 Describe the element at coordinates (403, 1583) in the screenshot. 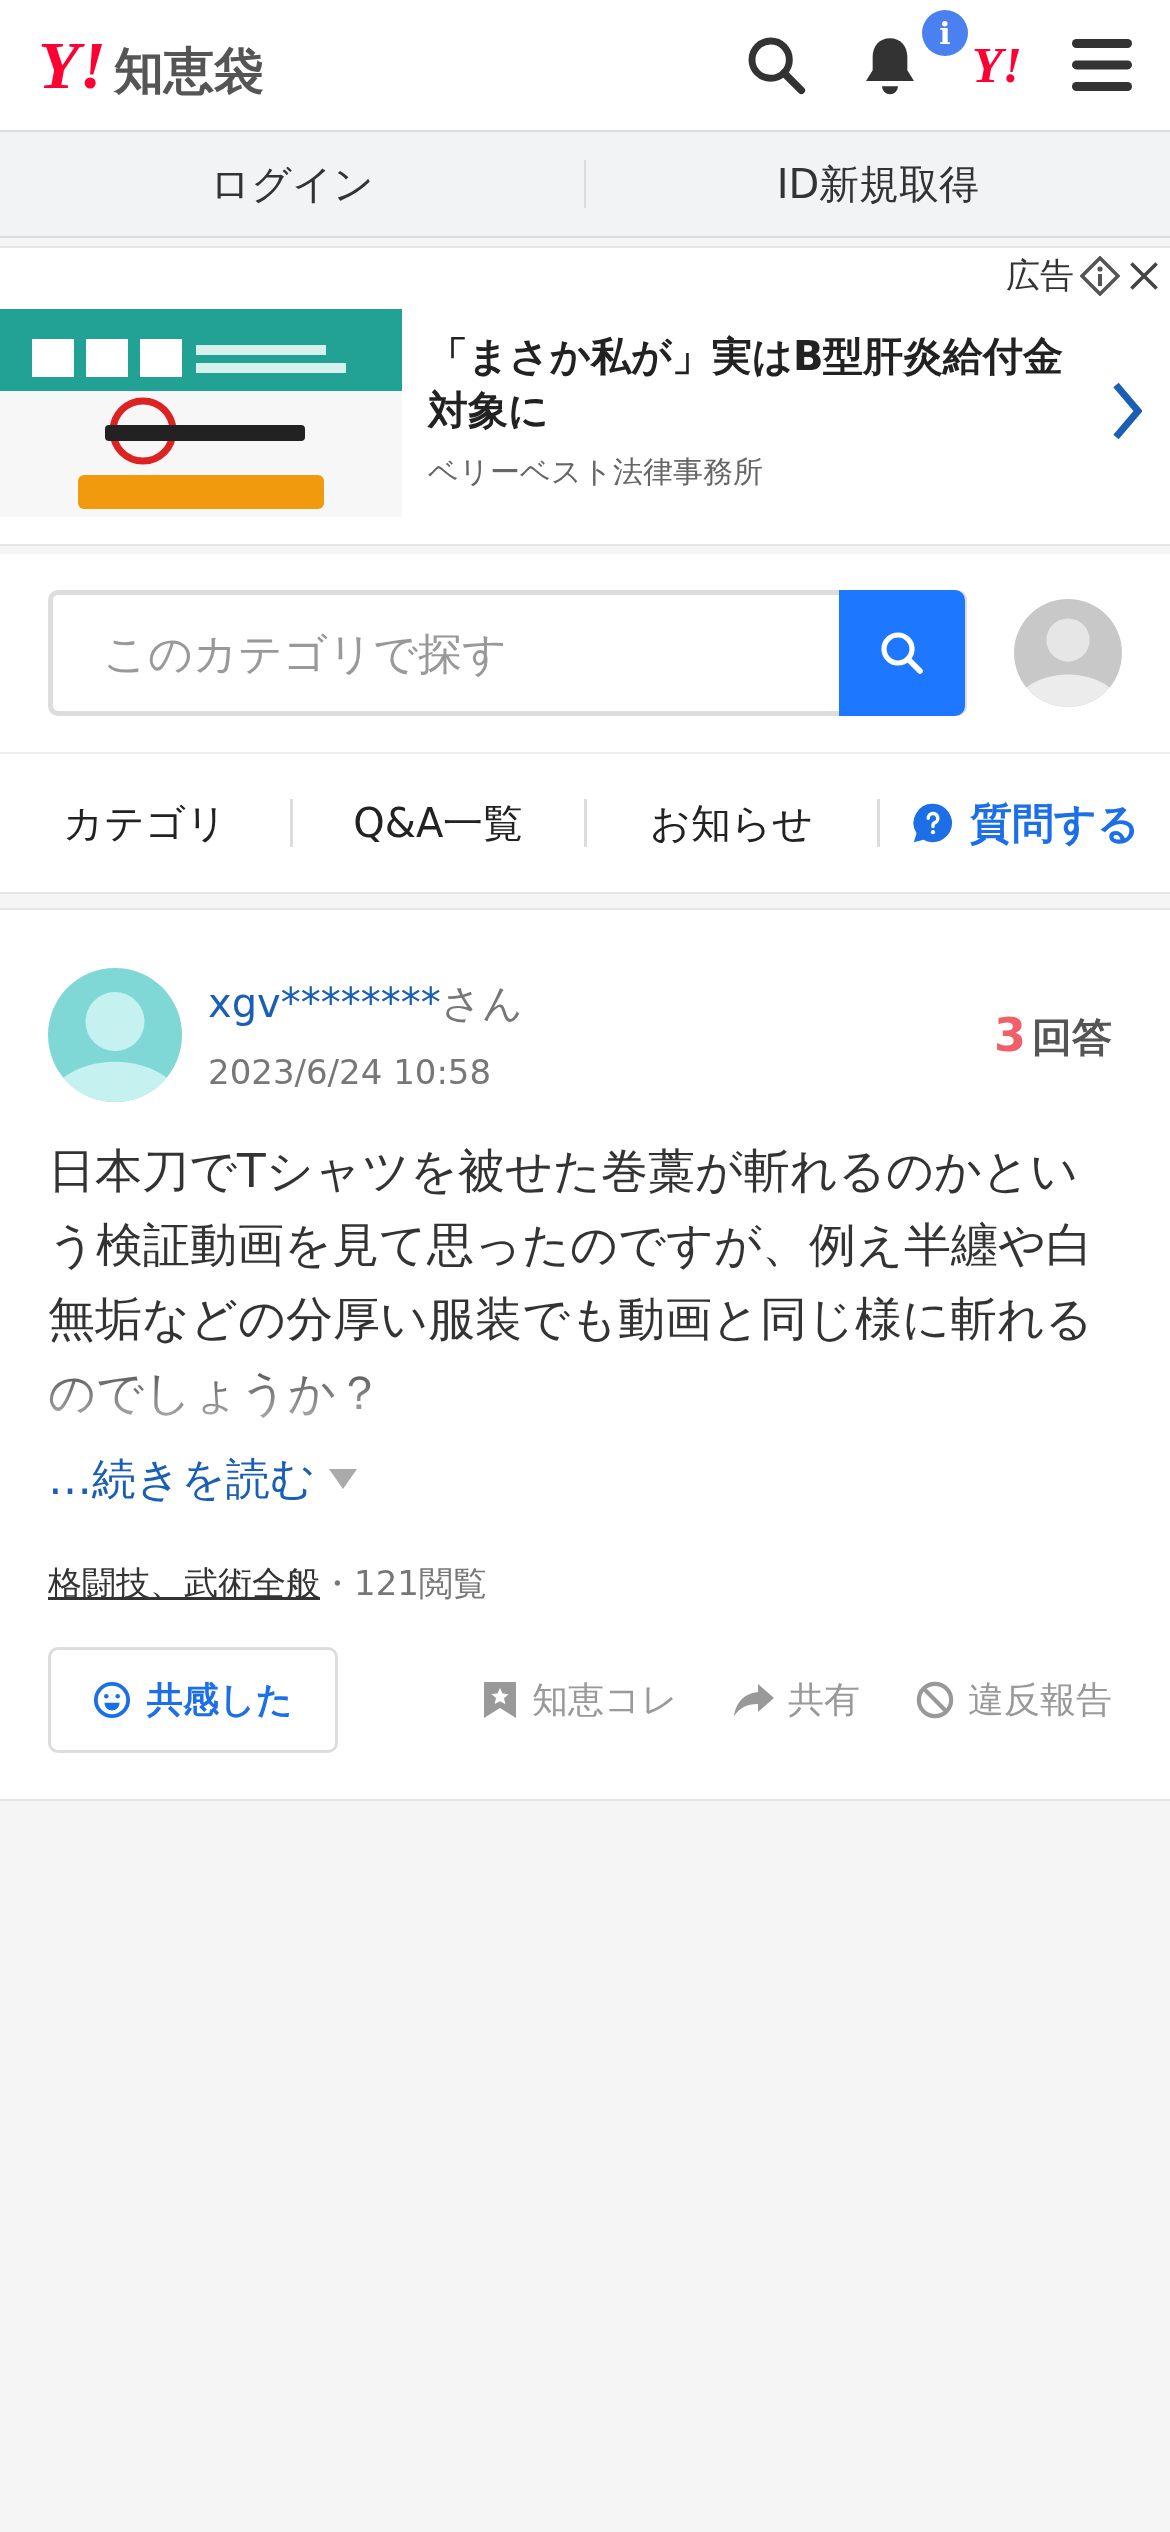

I see `view-count: ・121閲覧` at that location.